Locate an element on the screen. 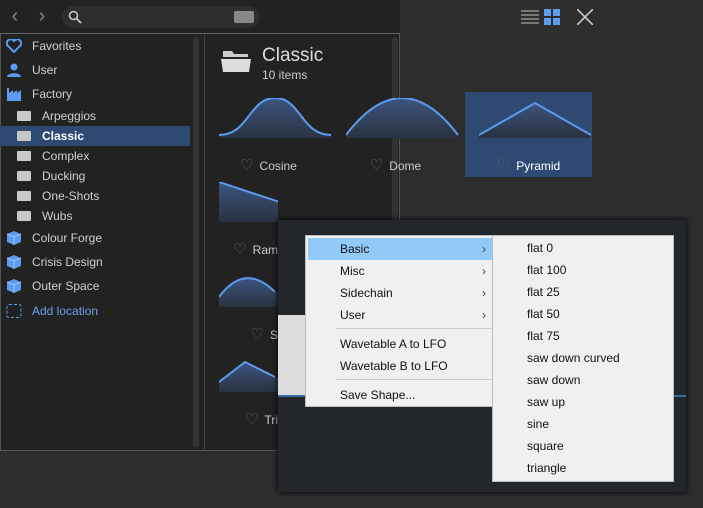 This screenshot has height=508, width=703. submenu-item: flat 100 is located at coordinates (546, 270).